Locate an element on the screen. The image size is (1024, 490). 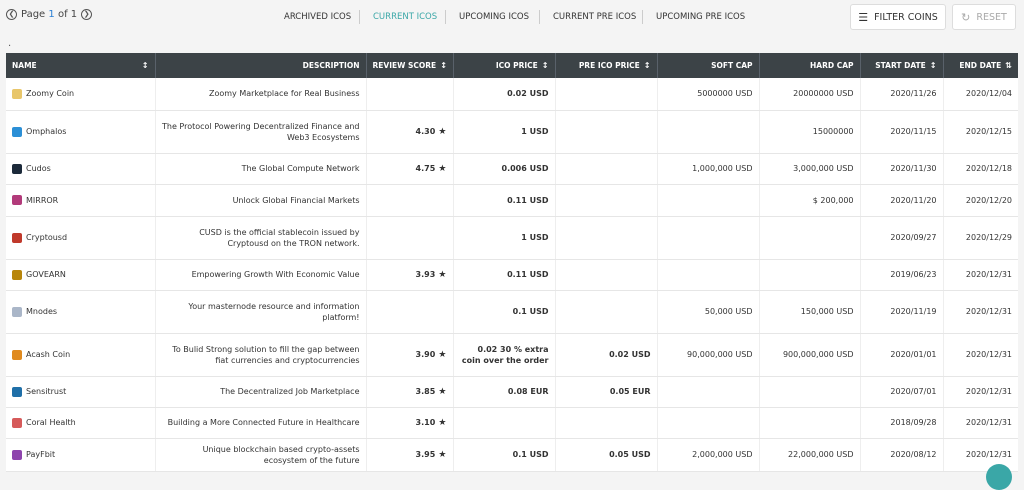
coin-name: Zoomy Coin is located at coordinates (50, 93).